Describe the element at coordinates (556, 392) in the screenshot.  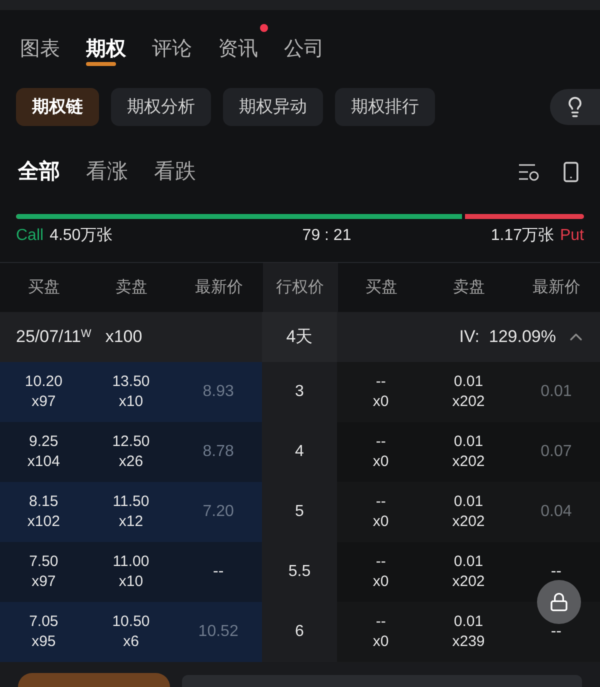
I see `last-price: 0.01` at that location.